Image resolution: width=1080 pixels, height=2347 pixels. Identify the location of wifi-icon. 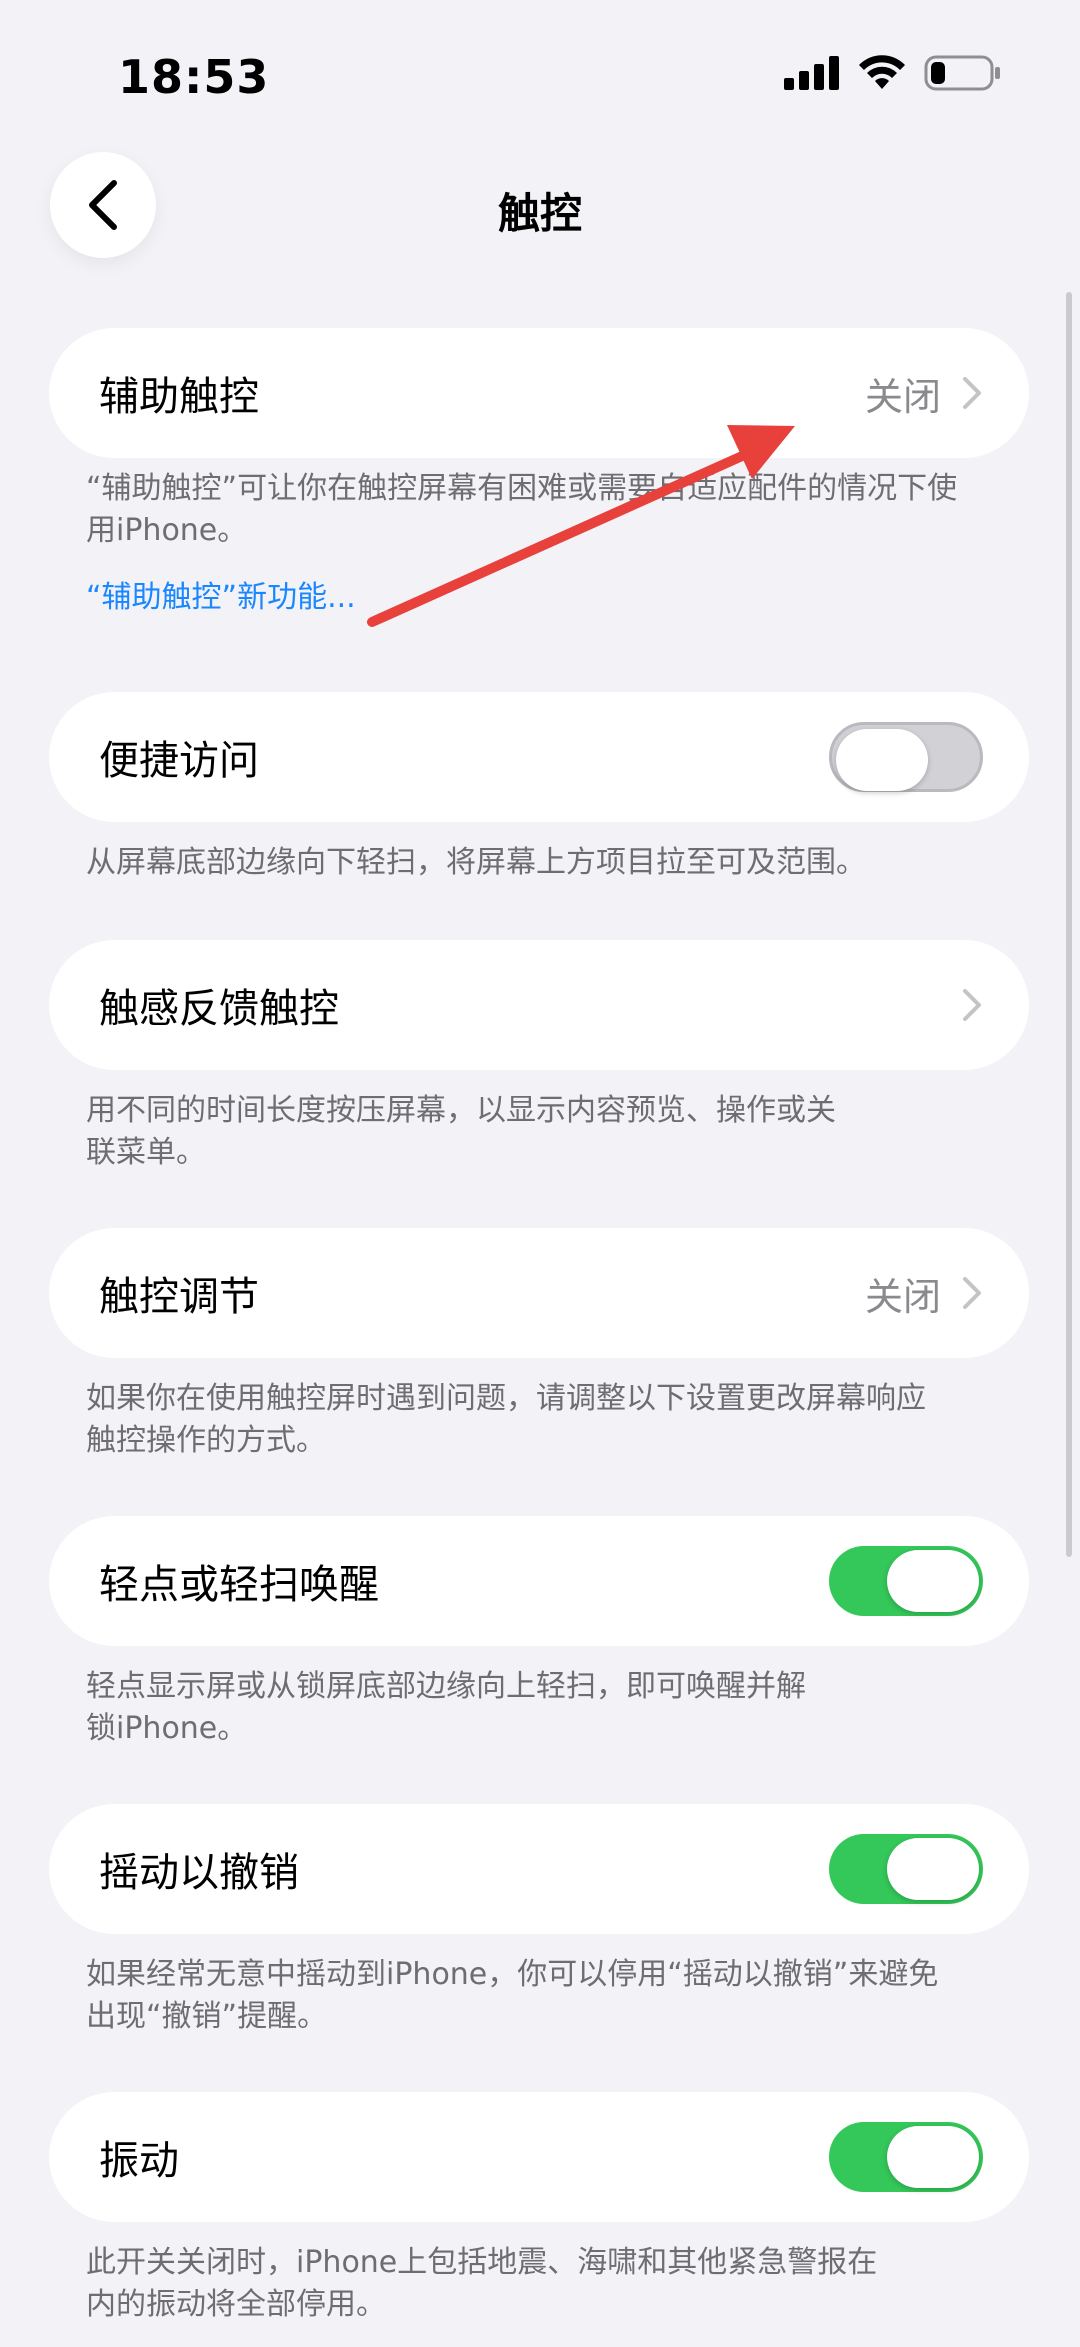
(882, 72).